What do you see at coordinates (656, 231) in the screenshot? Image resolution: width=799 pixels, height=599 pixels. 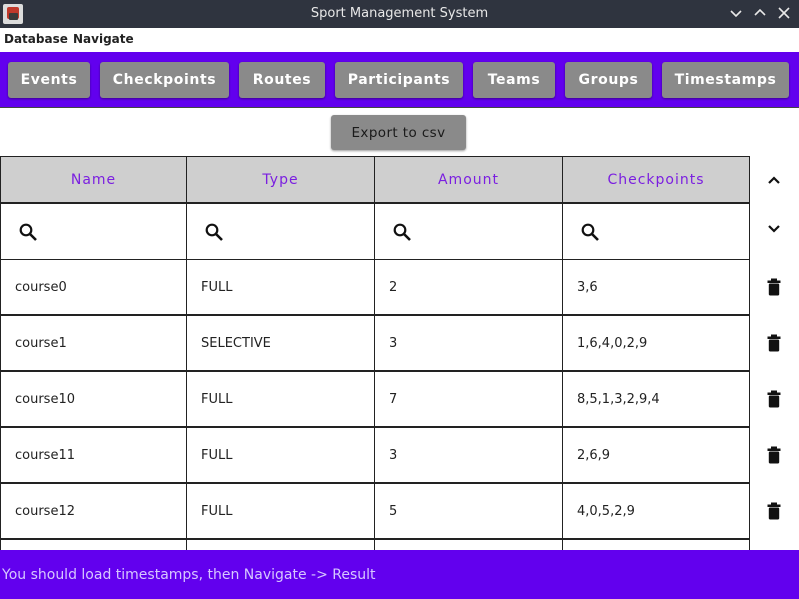 I see `filter-checkpoints-field` at bounding box center [656, 231].